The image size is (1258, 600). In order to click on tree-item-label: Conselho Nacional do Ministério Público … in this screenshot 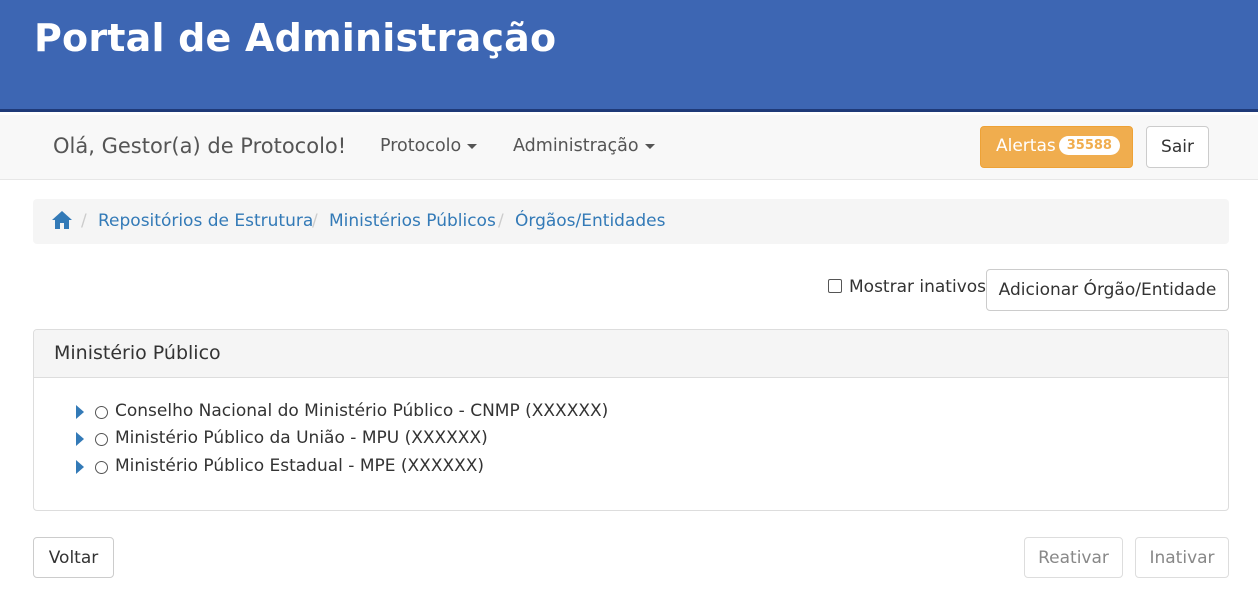, I will do `click(361, 411)`.